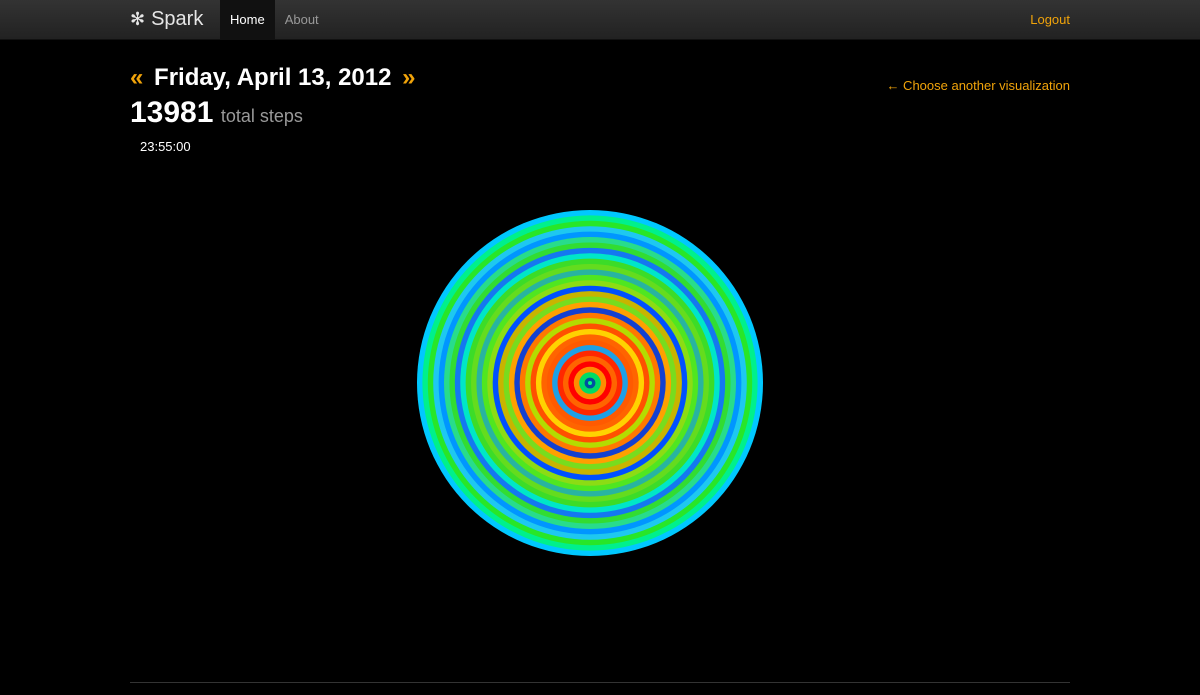 The image size is (1200, 695). Describe the element at coordinates (172, 112) in the screenshot. I see `total-steps-count: 13981` at that location.